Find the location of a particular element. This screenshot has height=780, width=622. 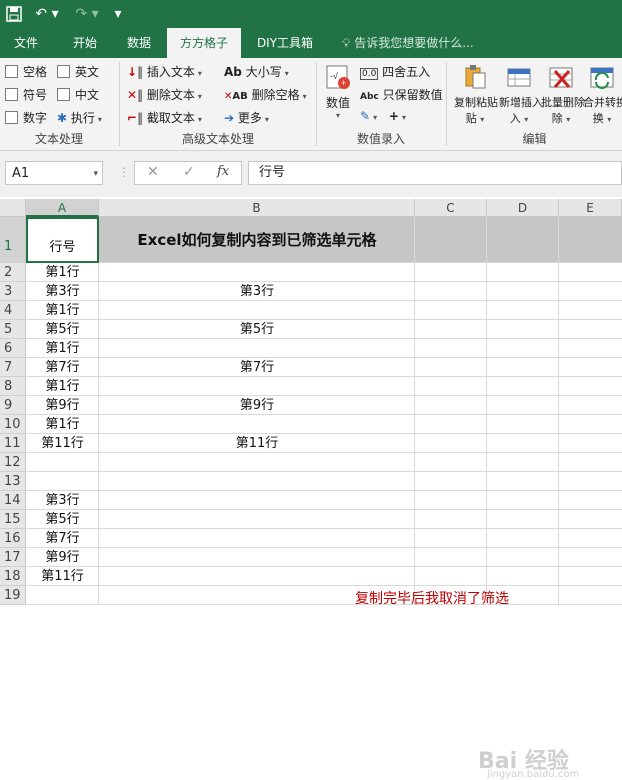

check-symbol: 符号 is located at coordinates (26, 94).